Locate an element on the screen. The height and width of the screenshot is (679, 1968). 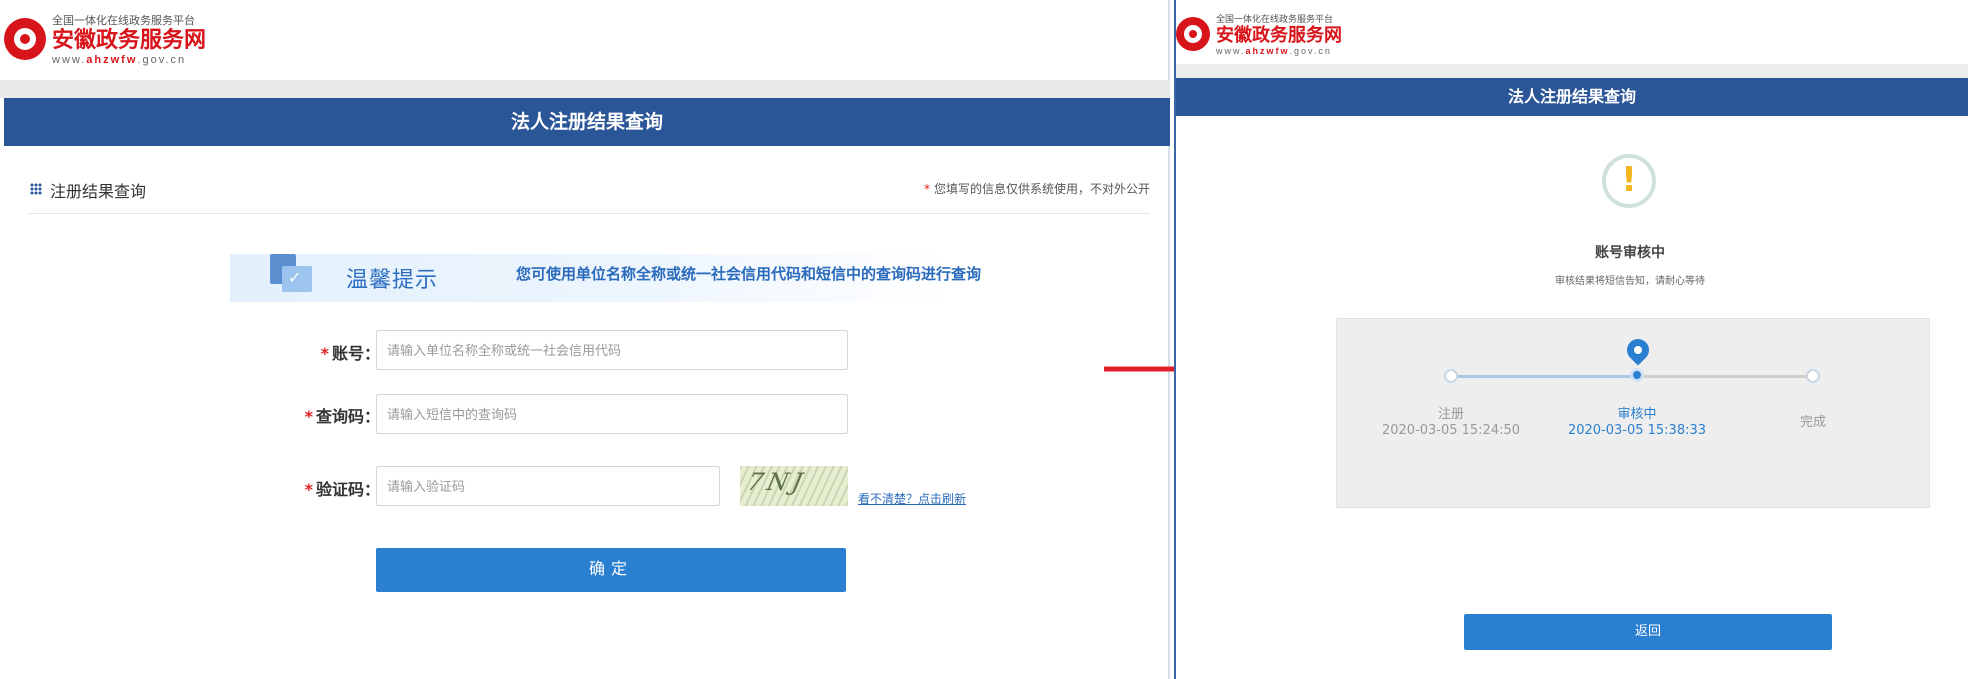
captcha-label: * 验证码： is located at coordinates (342, 489).